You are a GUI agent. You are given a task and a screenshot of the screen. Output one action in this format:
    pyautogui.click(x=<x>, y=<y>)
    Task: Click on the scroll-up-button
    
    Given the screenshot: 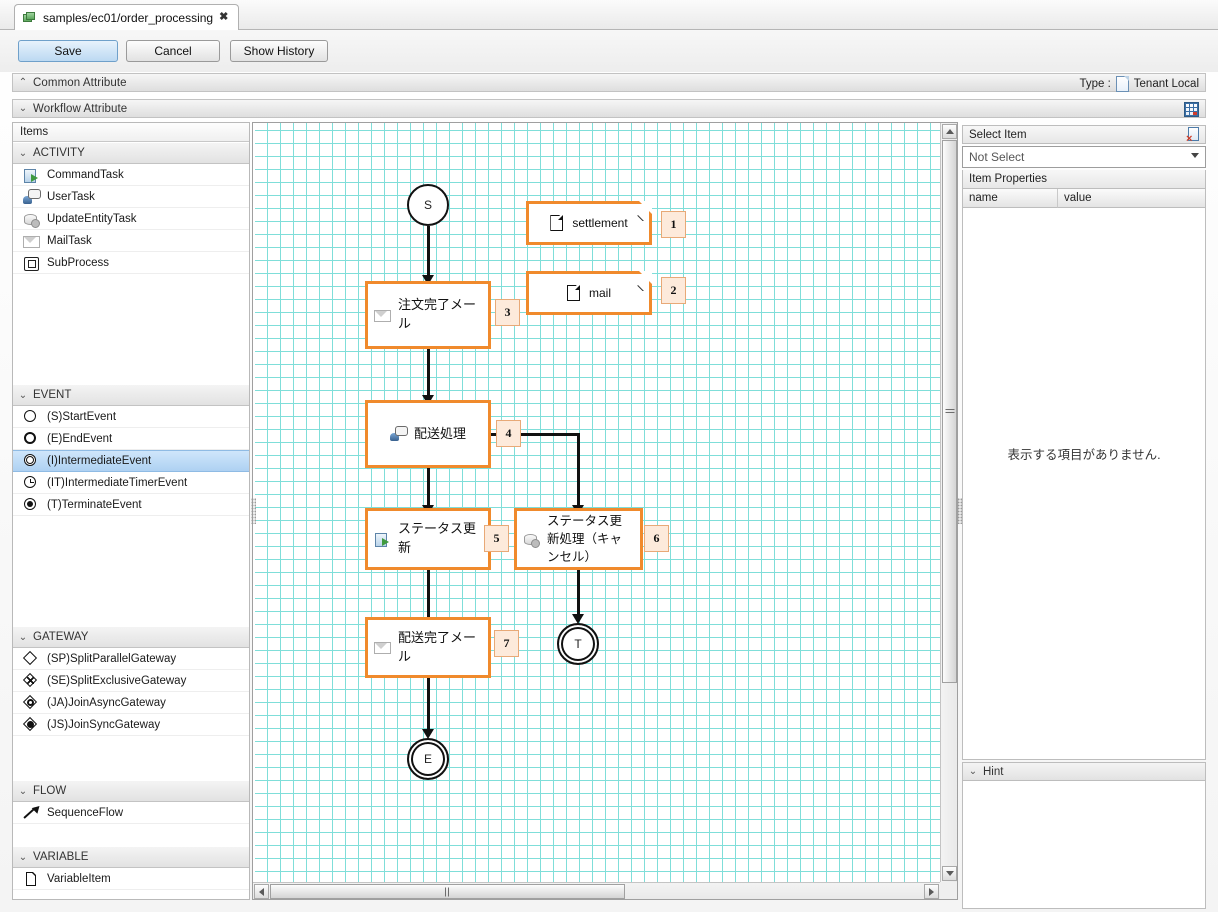 What is the action you would take?
    pyautogui.click(x=949, y=131)
    